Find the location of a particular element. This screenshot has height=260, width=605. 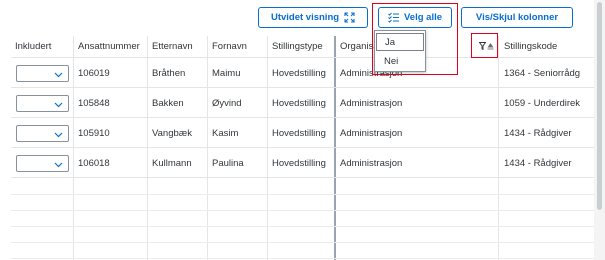

scrollbar-thumb is located at coordinates (599, 106).